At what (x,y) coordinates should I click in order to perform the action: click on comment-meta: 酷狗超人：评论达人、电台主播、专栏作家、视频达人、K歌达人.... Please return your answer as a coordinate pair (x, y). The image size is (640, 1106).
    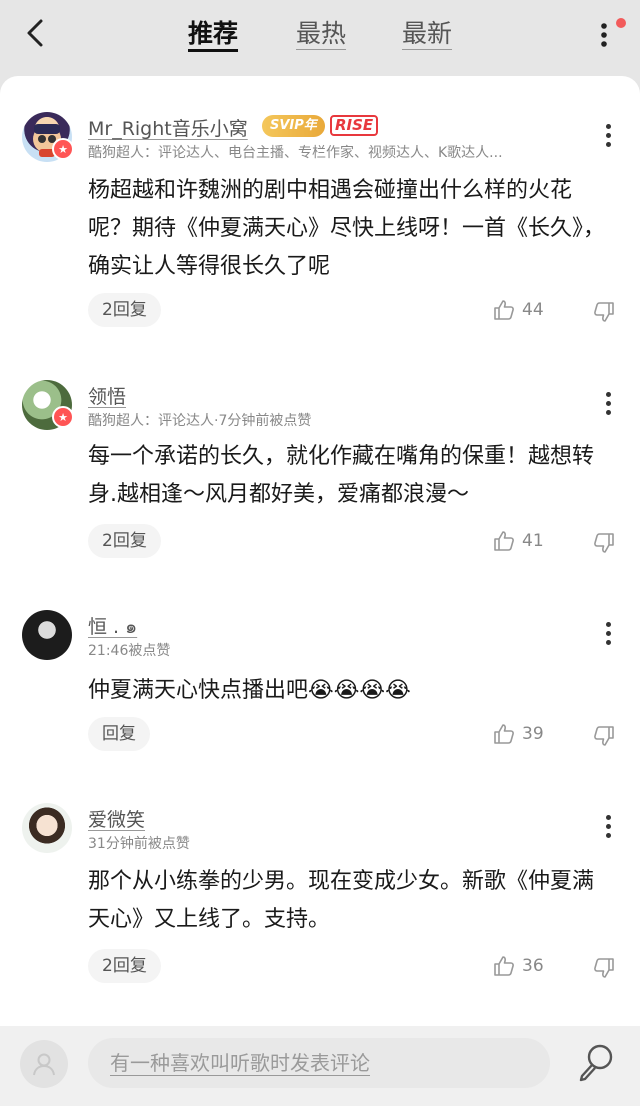
    Looking at the image, I should click on (295, 153).